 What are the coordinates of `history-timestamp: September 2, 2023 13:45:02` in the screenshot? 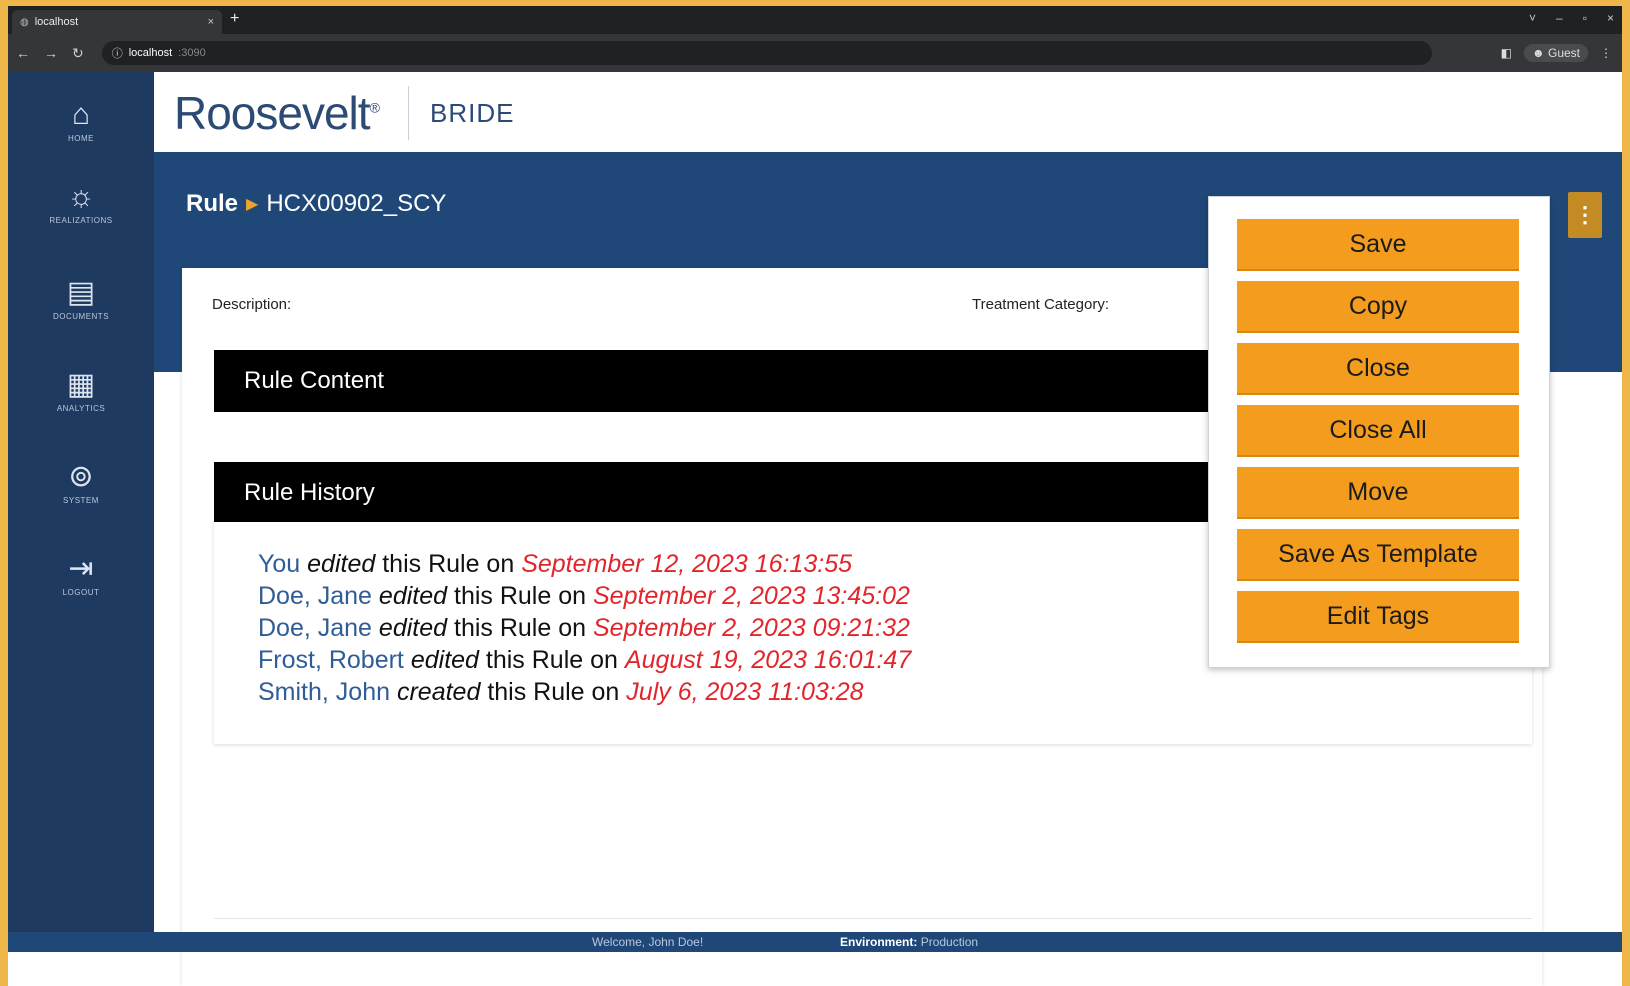 It's located at (751, 596).